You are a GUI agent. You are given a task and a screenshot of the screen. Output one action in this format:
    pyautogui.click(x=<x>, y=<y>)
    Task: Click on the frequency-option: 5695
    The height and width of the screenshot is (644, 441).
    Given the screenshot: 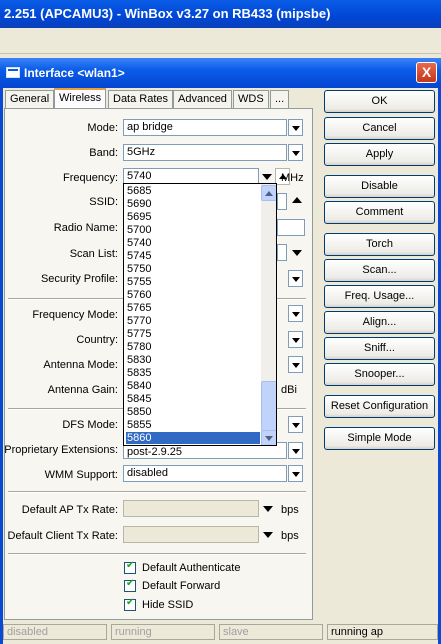 What is the action you would take?
    pyautogui.click(x=193, y=217)
    